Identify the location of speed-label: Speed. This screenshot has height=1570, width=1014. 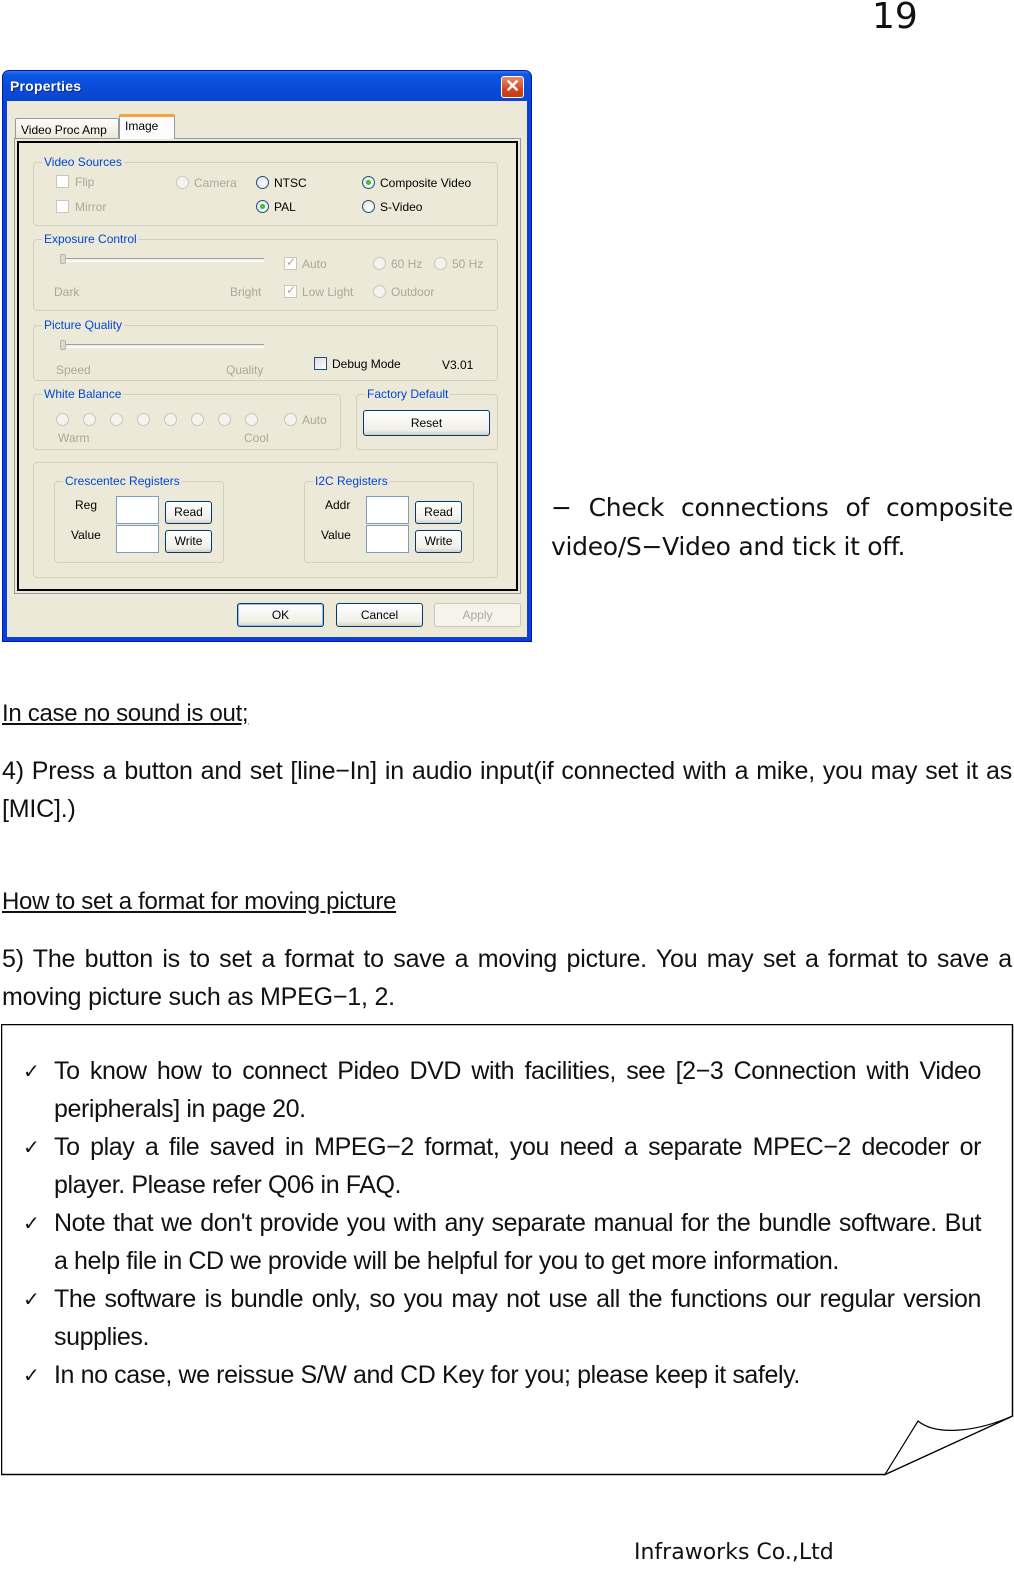
(73, 370).